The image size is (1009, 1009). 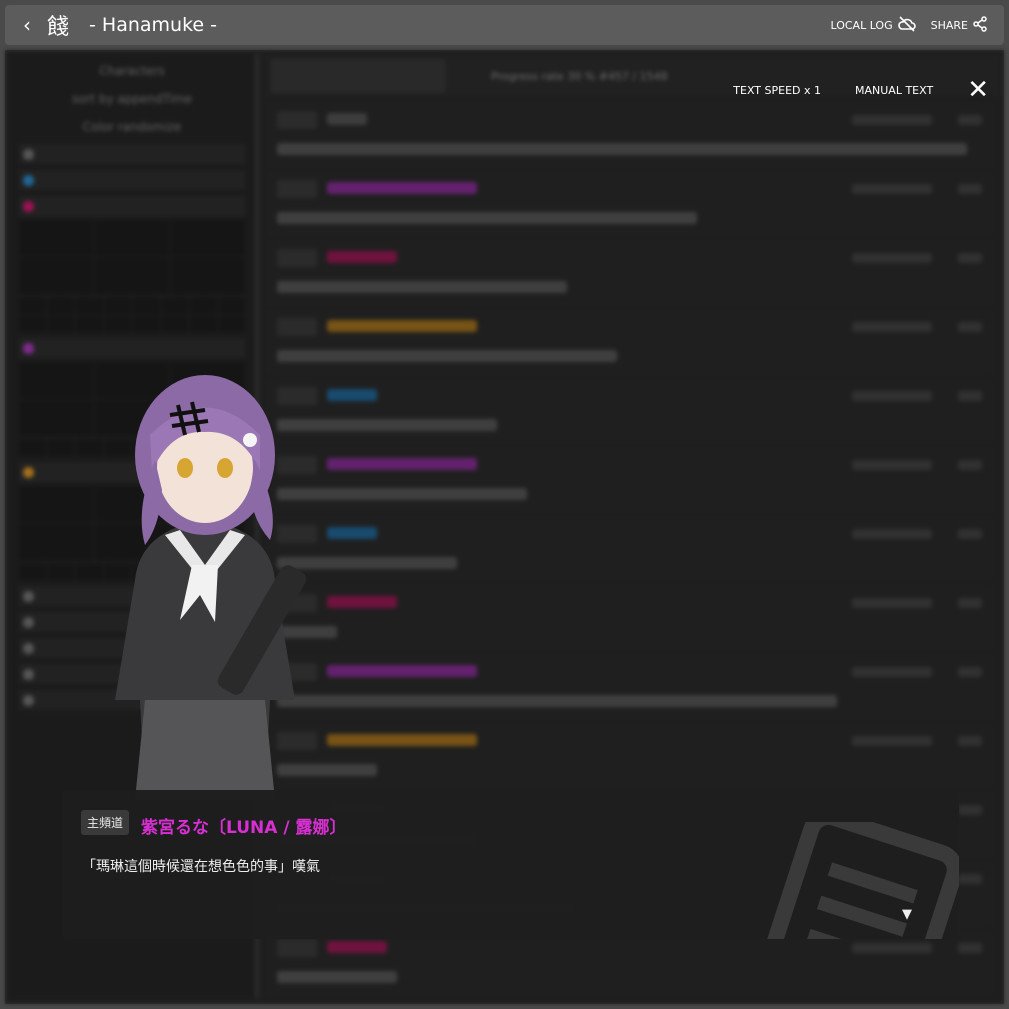 I want to click on share-button: SHARE, so click(x=949, y=25).